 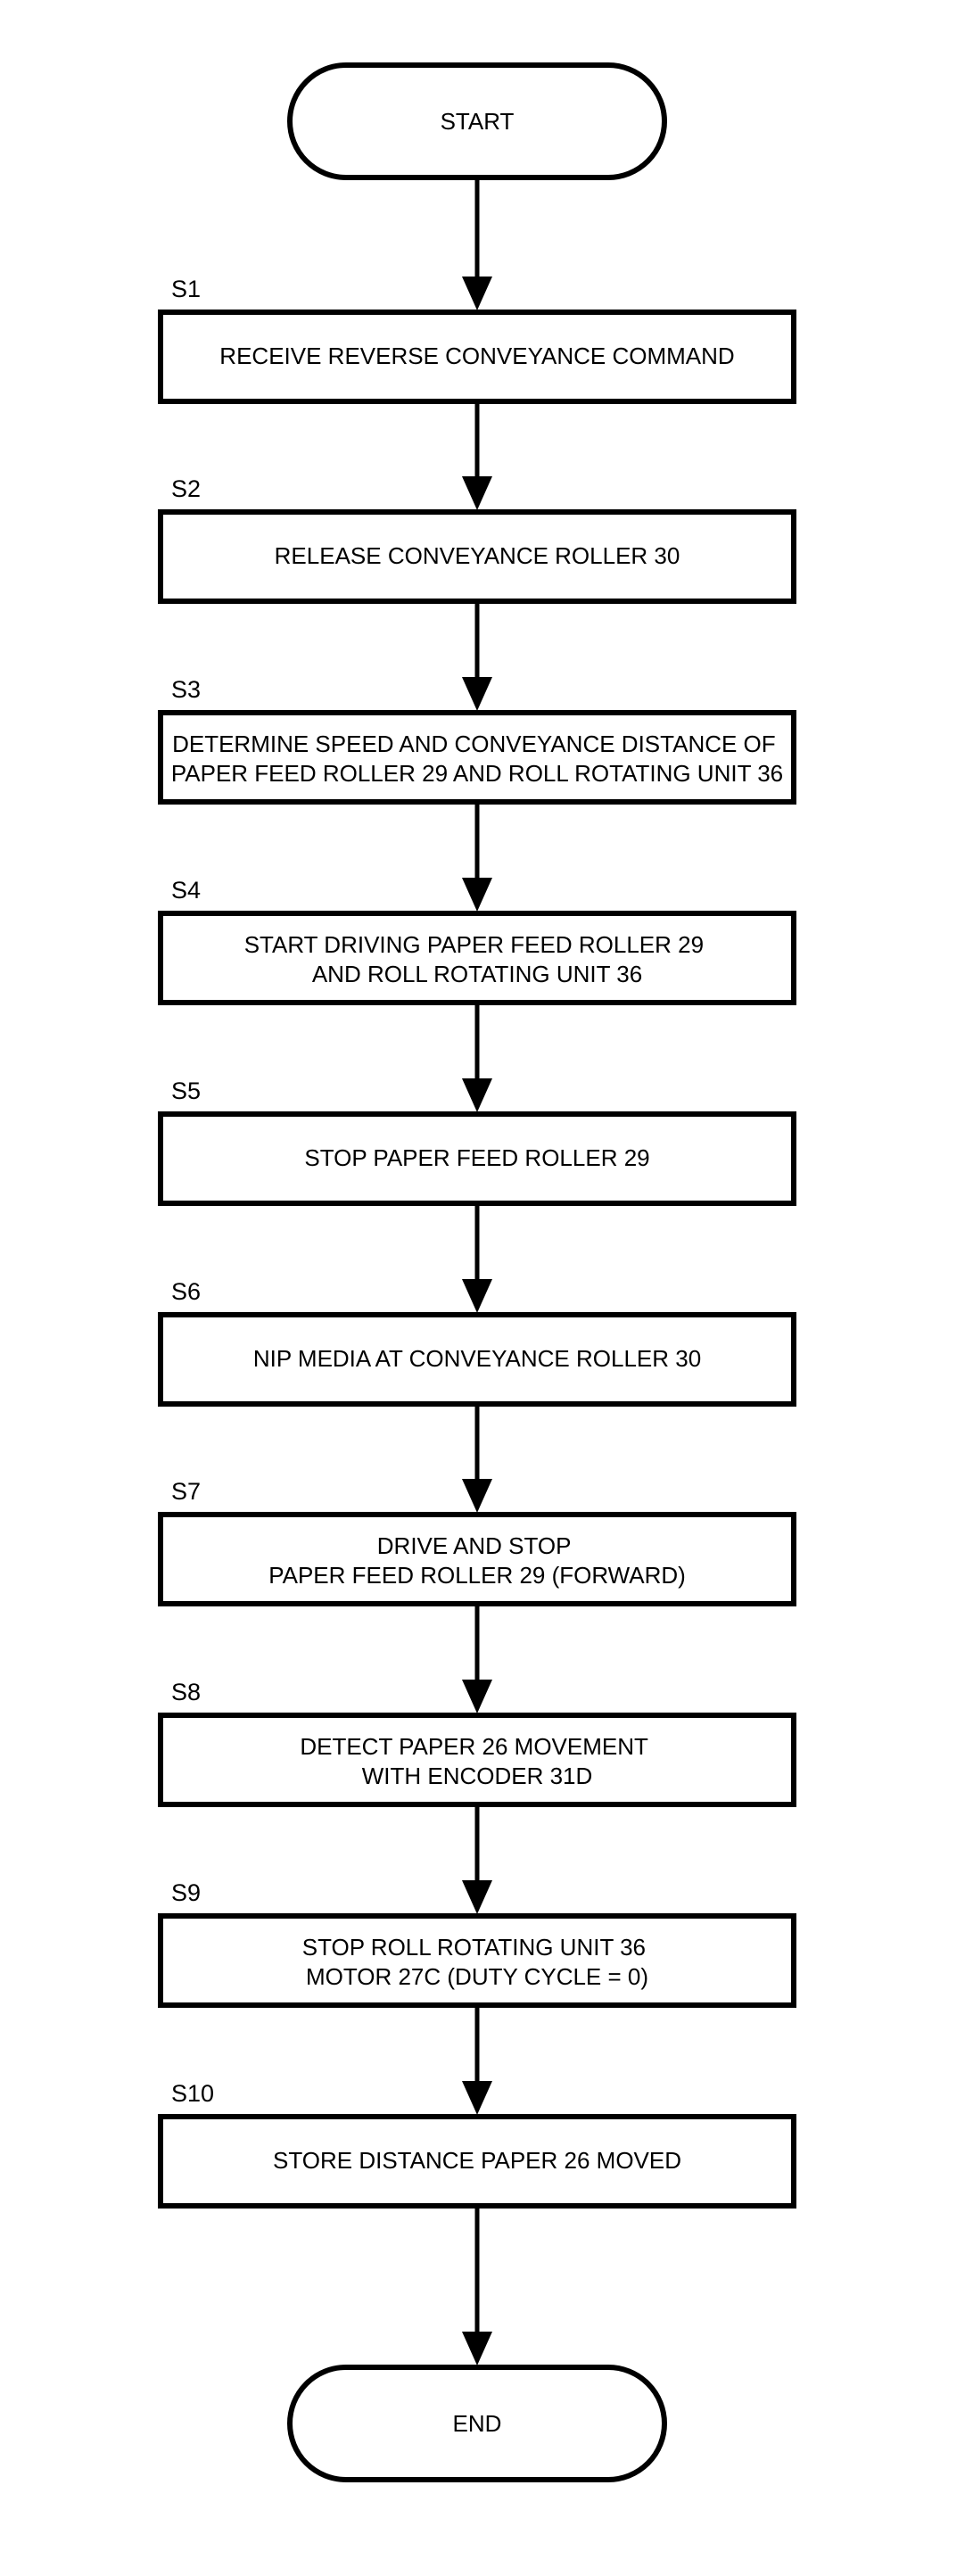 What do you see at coordinates (477, 1358) in the screenshot?
I see `process-text-s6: NIP MEDIA AT CONVEYANCE ROLLER 30` at bounding box center [477, 1358].